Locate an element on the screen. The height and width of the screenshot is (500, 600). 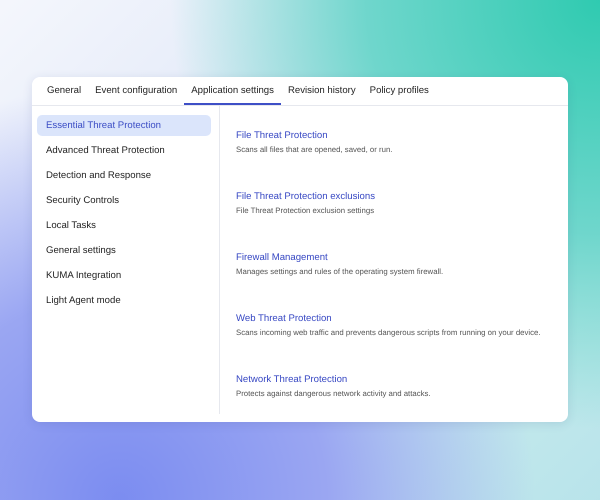
sidebar-item: KUMA Integration is located at coordinates (124, 275).